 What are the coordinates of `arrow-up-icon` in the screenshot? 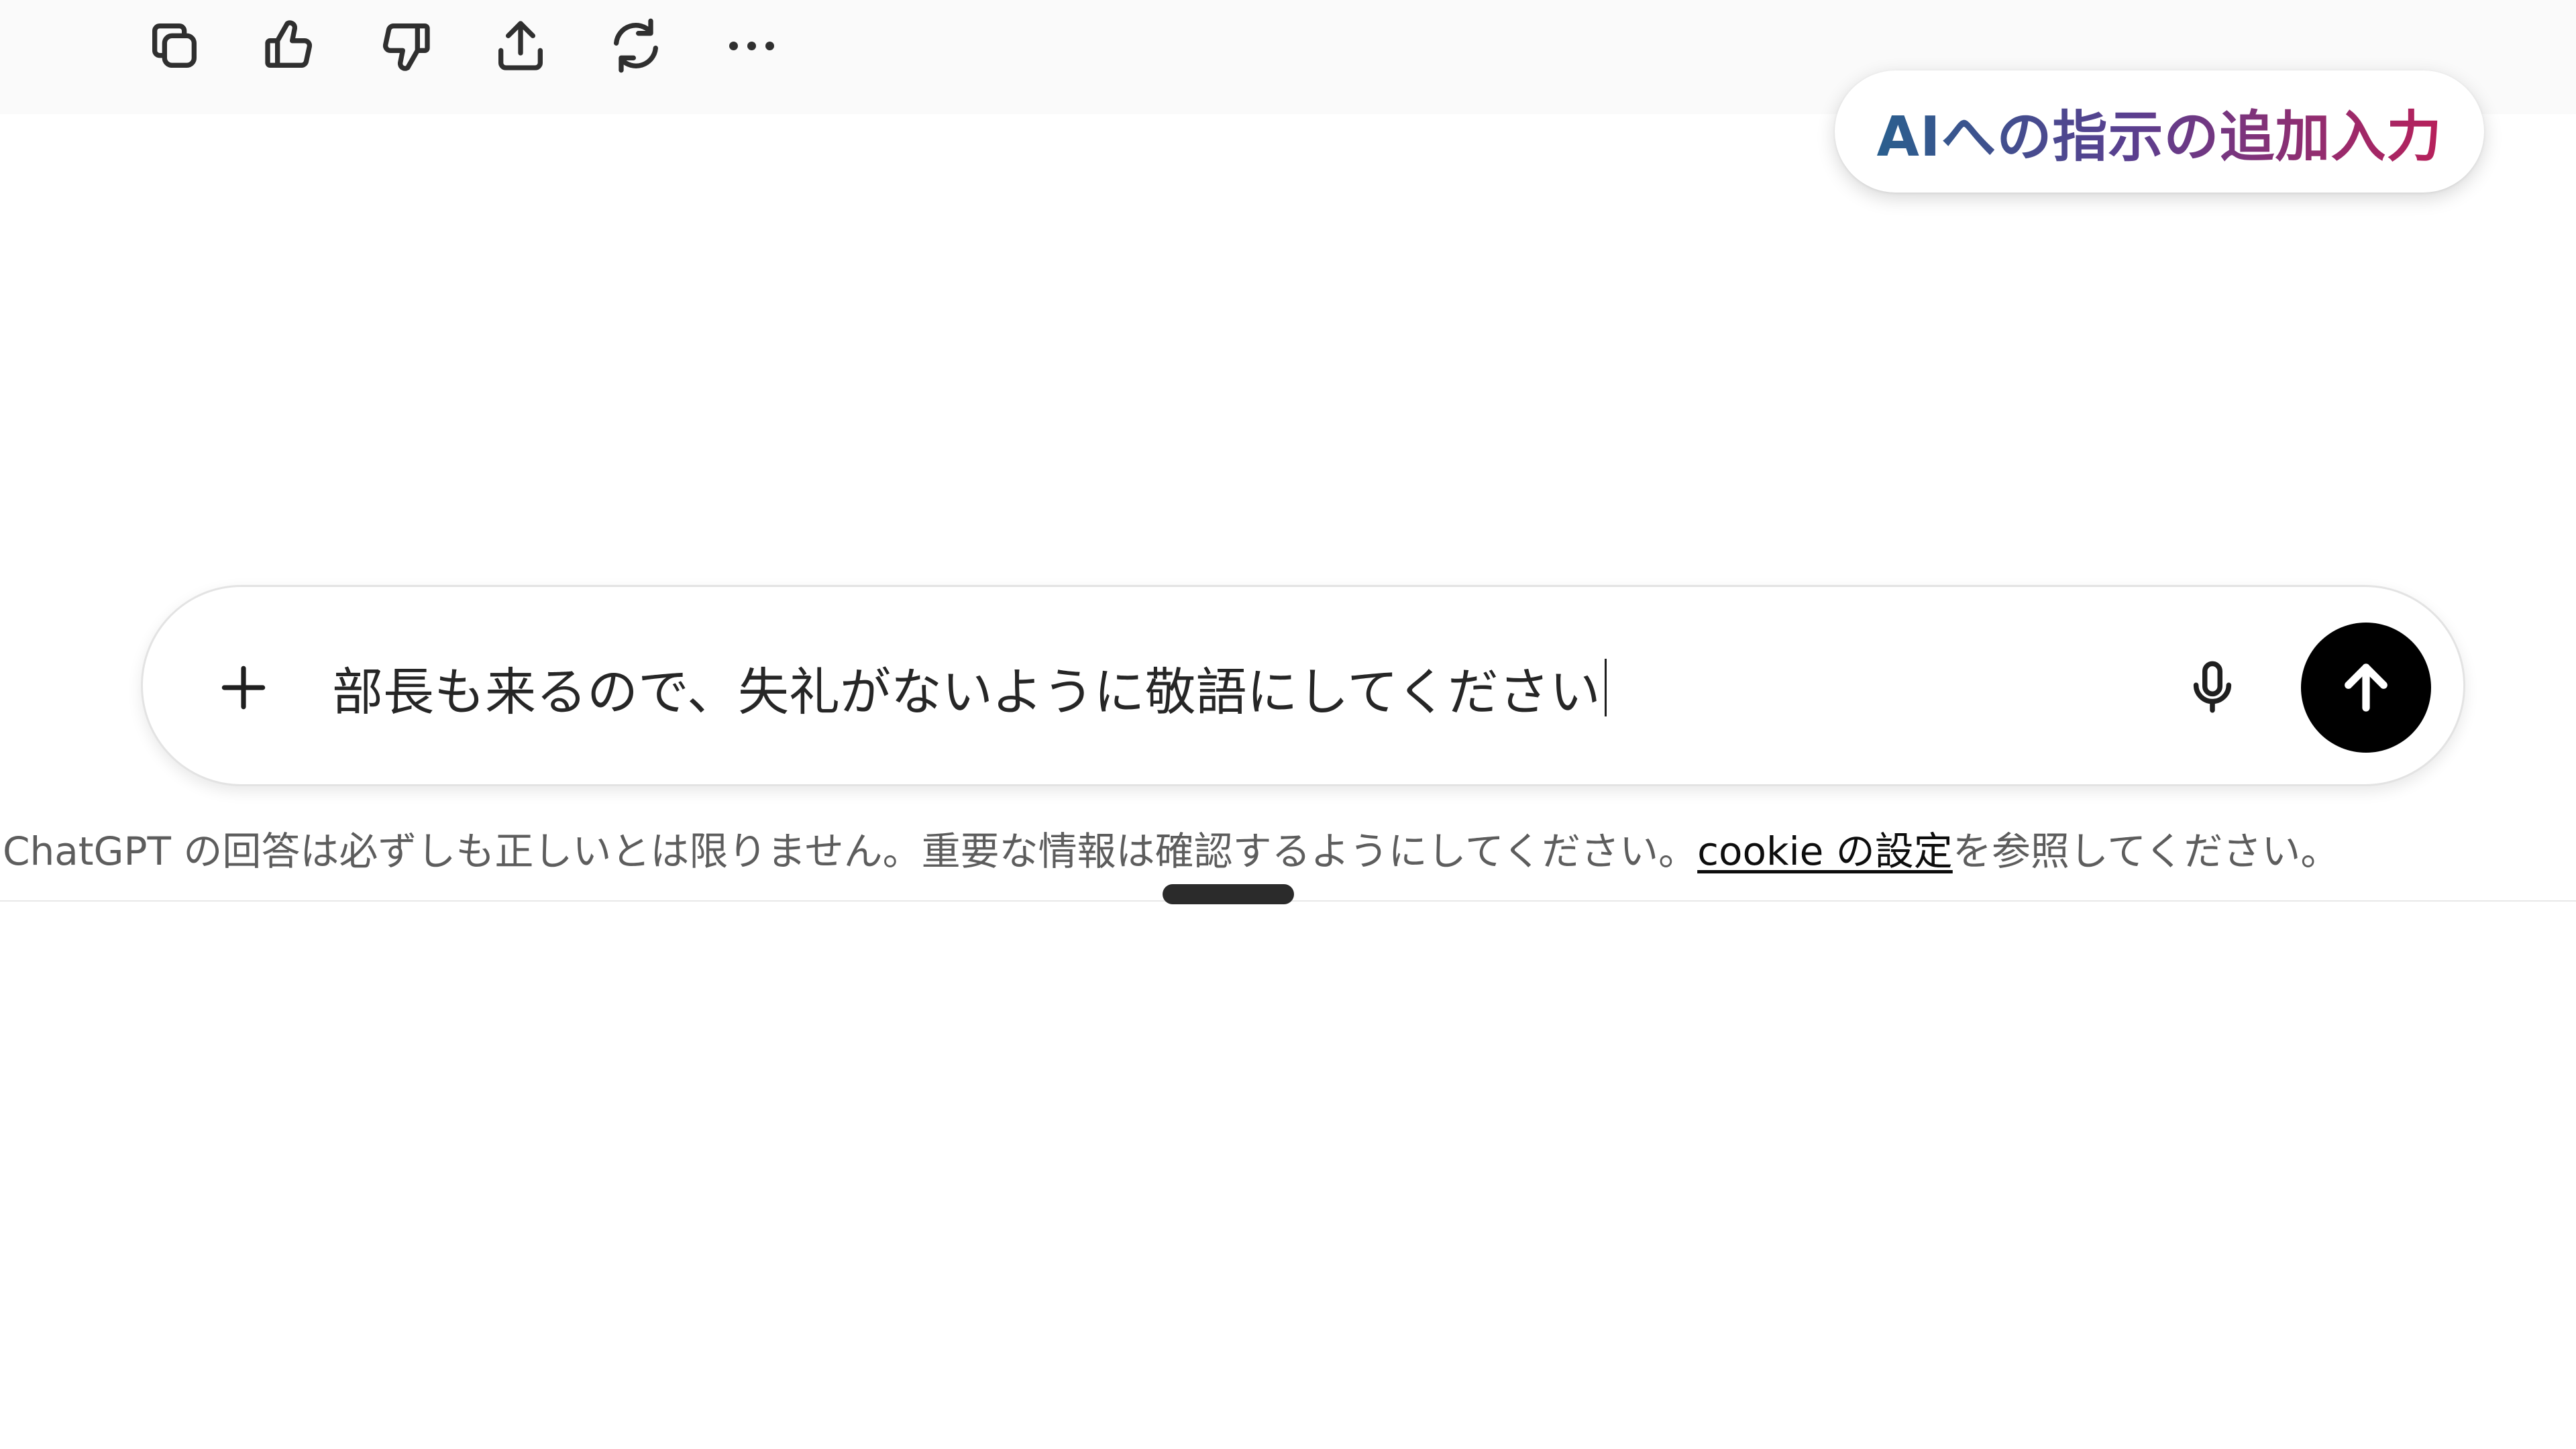 It's located at (2366, 687).